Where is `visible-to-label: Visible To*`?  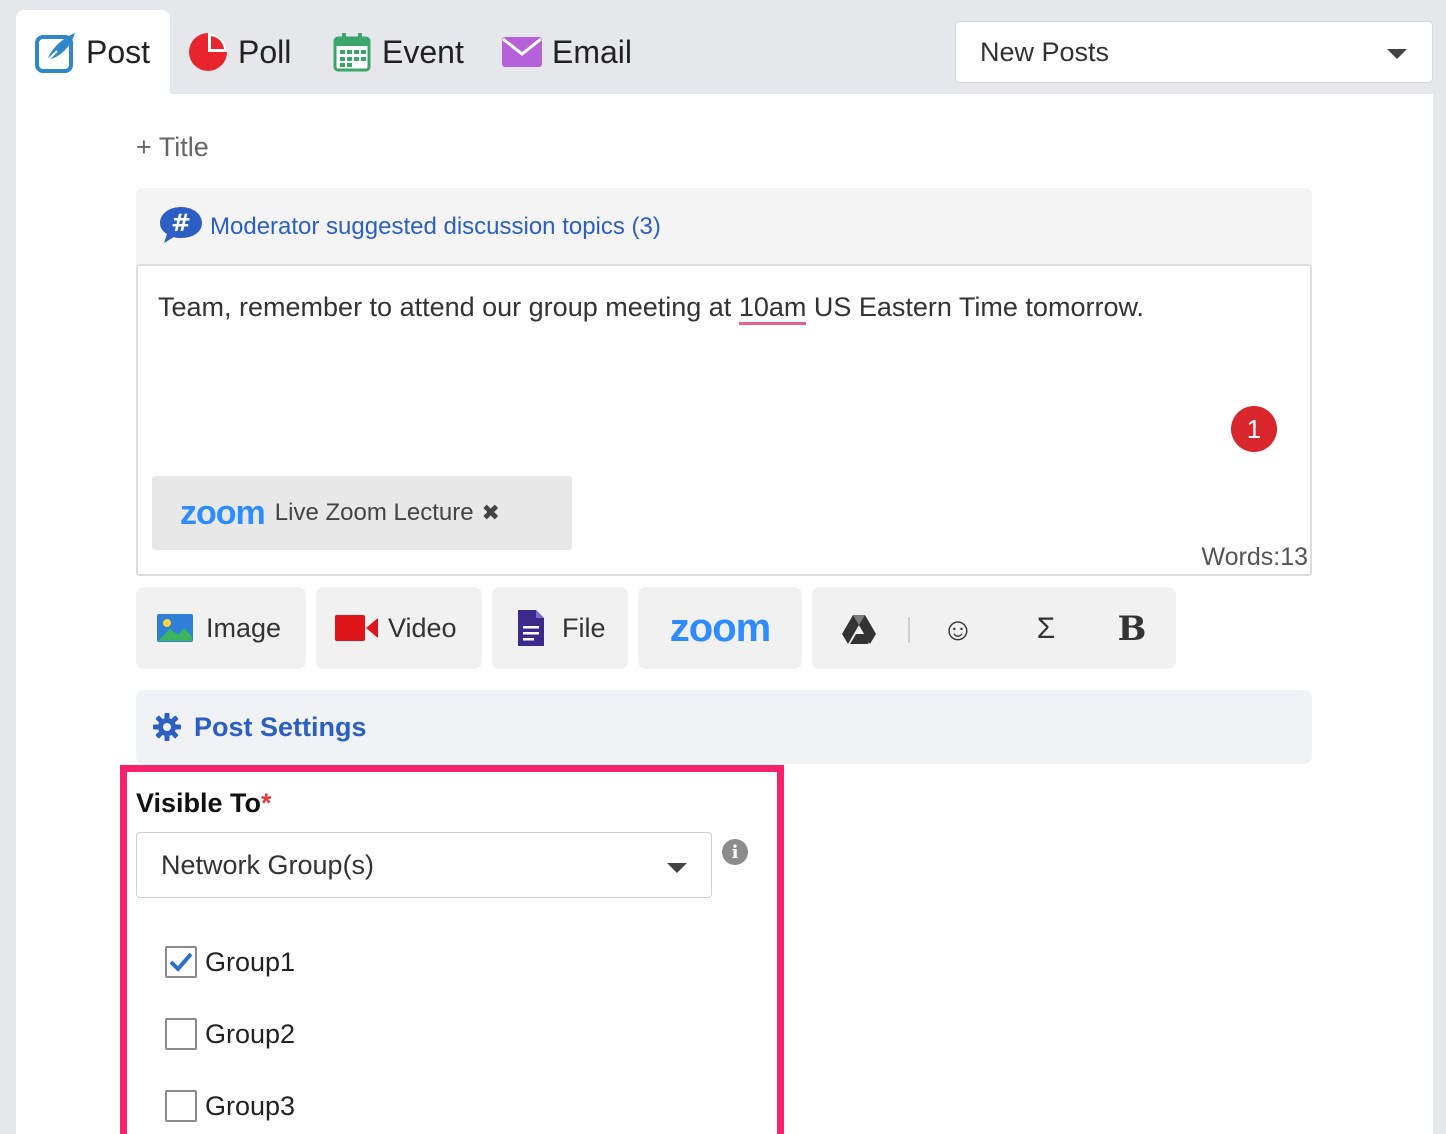 visible-to-label: Visible To* is located at coordinates (204, 803).